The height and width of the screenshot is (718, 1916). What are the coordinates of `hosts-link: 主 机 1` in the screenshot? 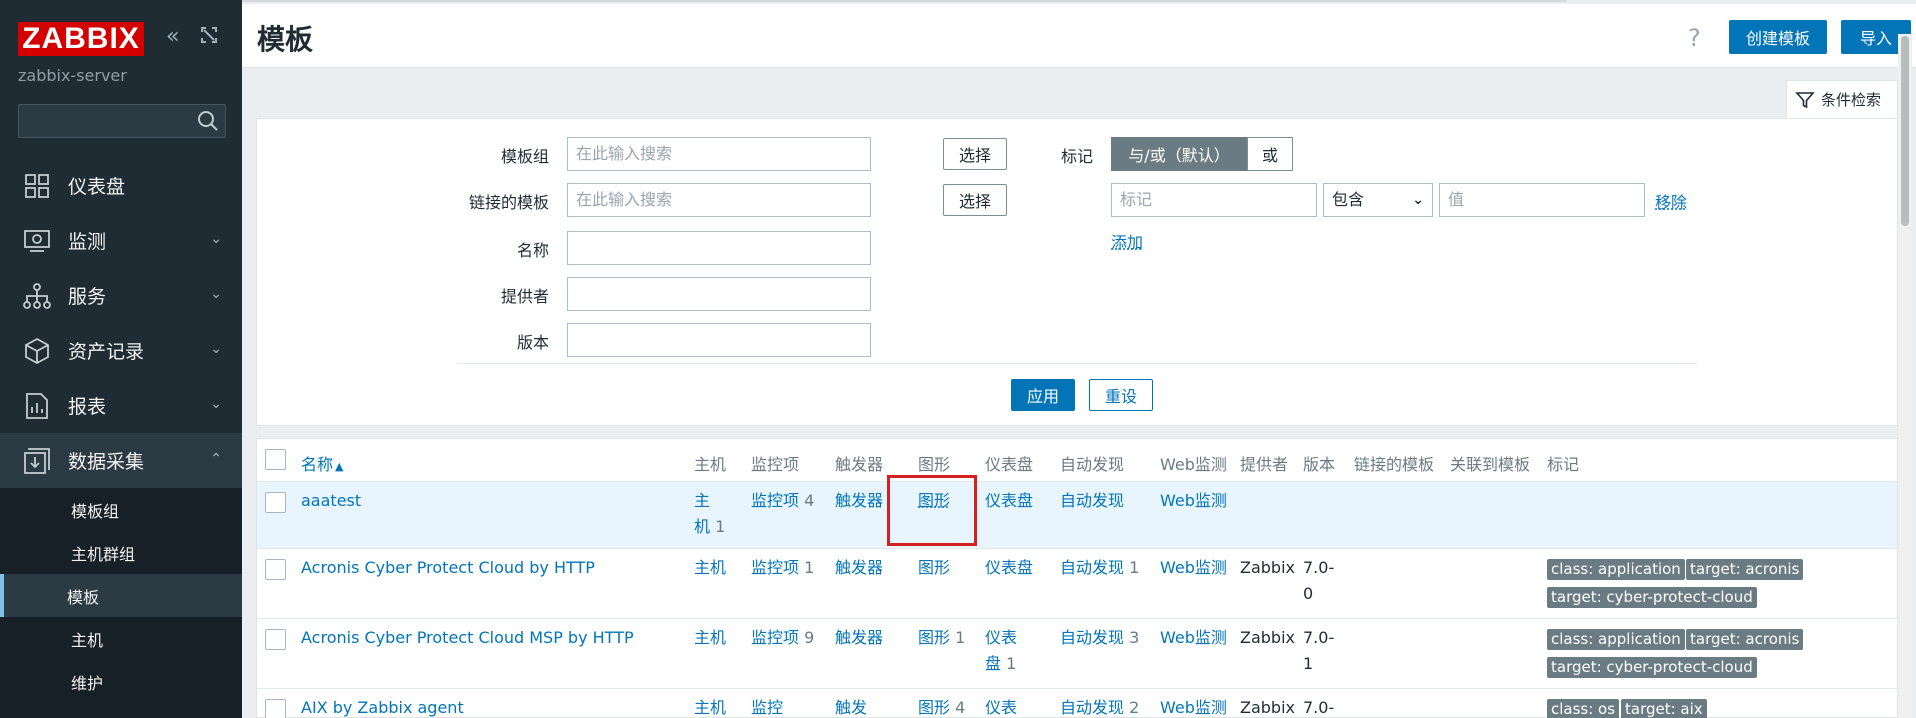 It's located at (711, 514).